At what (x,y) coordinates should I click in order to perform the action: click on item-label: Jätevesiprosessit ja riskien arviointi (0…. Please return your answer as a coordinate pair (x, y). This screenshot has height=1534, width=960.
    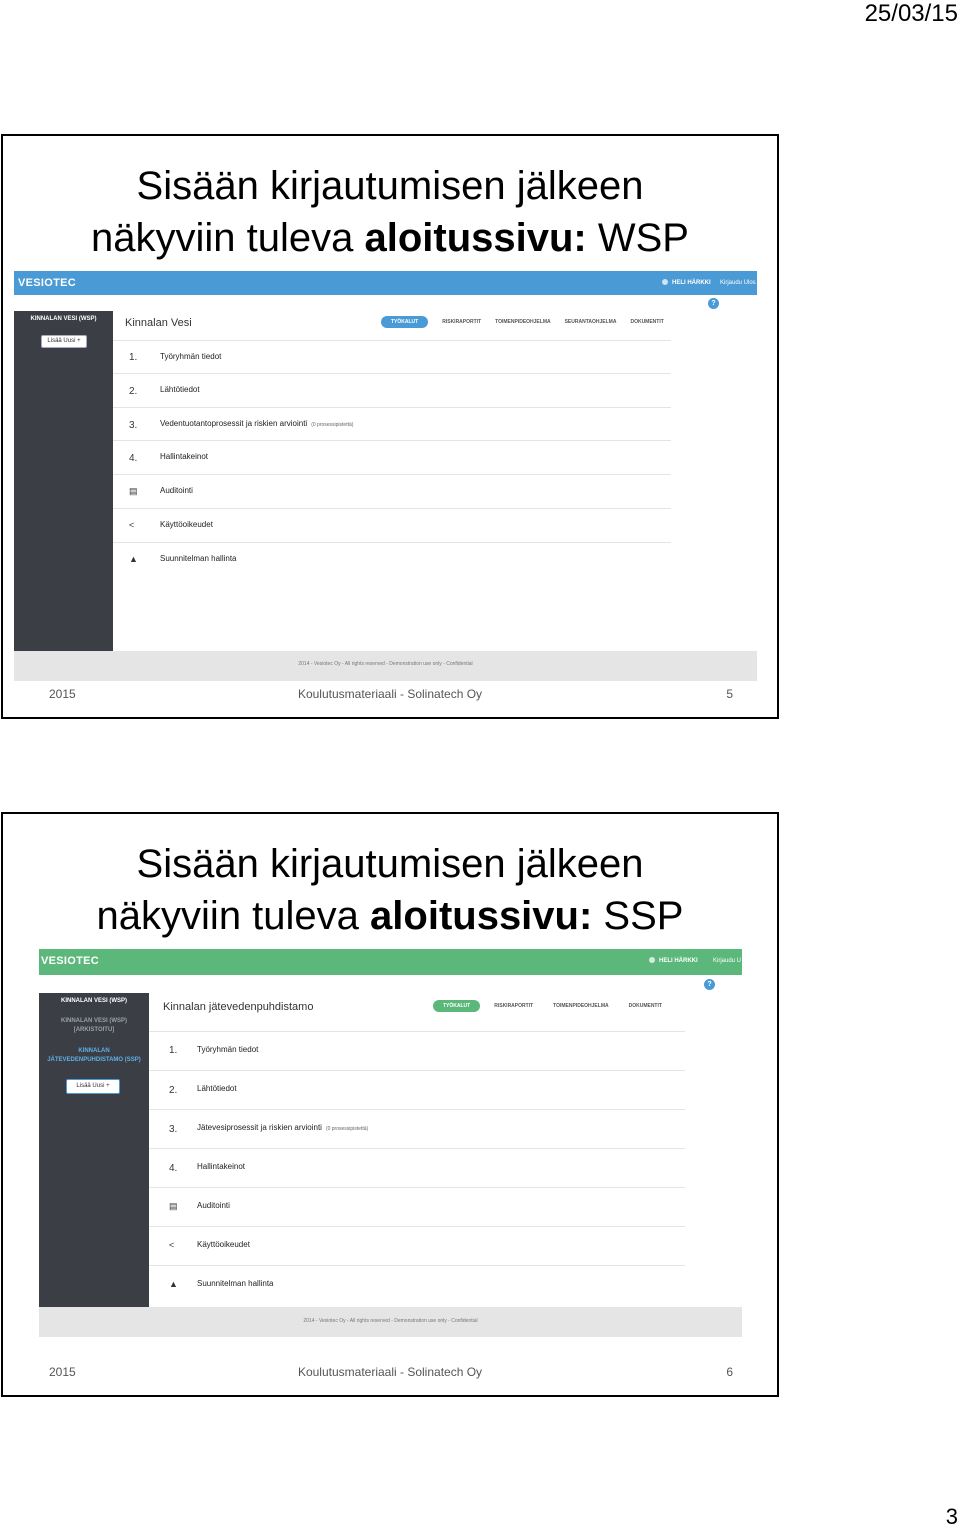
    Looking at the image, I should click on (282, 1127).